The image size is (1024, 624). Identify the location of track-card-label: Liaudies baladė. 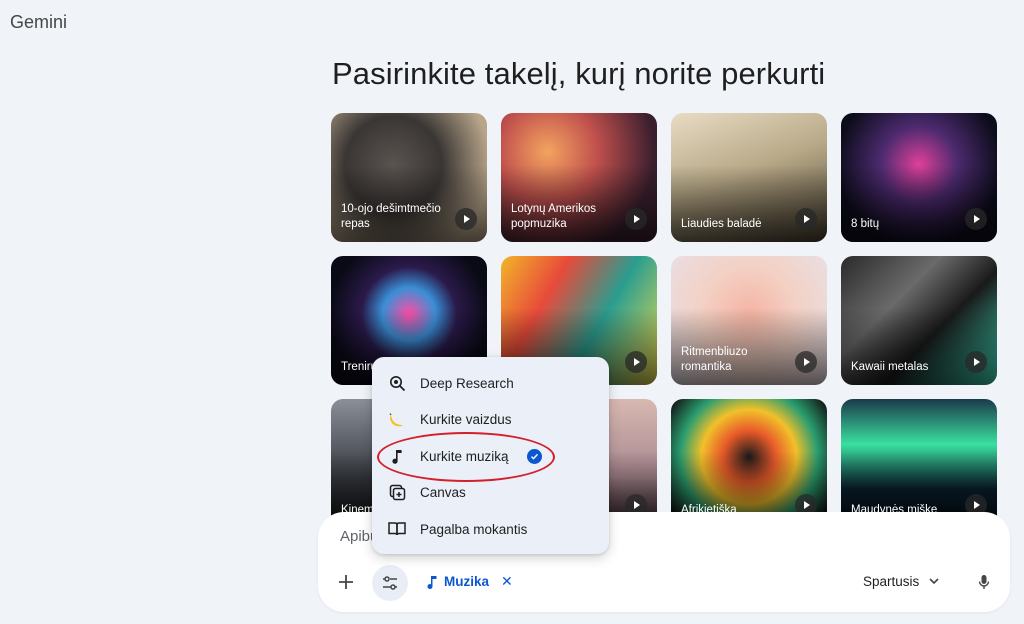
(721, 224).